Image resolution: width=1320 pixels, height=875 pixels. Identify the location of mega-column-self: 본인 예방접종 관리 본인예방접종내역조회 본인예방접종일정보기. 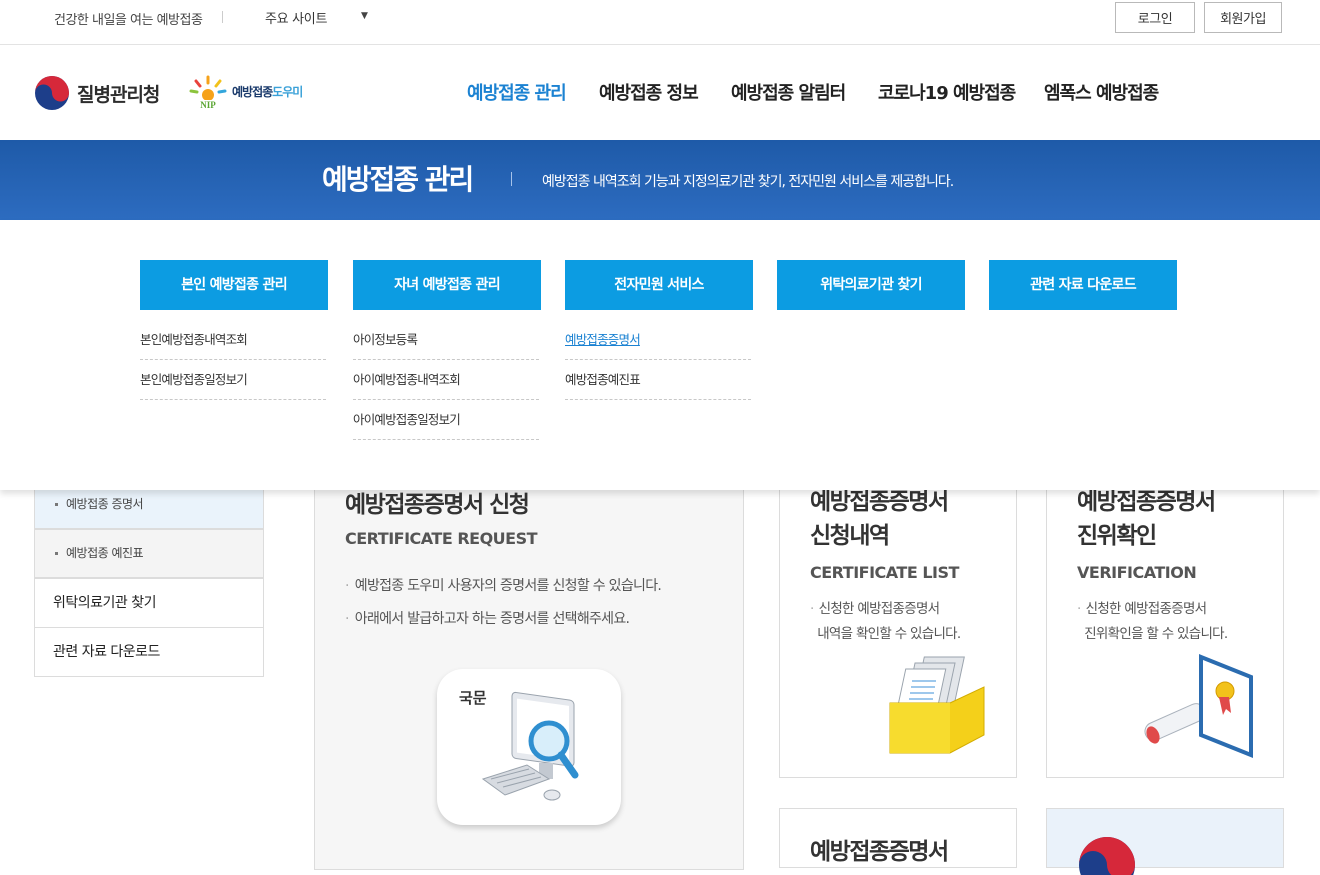
(234, 330).